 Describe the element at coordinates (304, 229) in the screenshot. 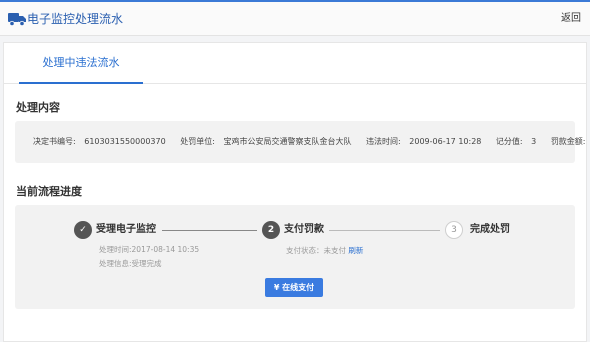

I see `step-2-label: 支付罚款` at that location.